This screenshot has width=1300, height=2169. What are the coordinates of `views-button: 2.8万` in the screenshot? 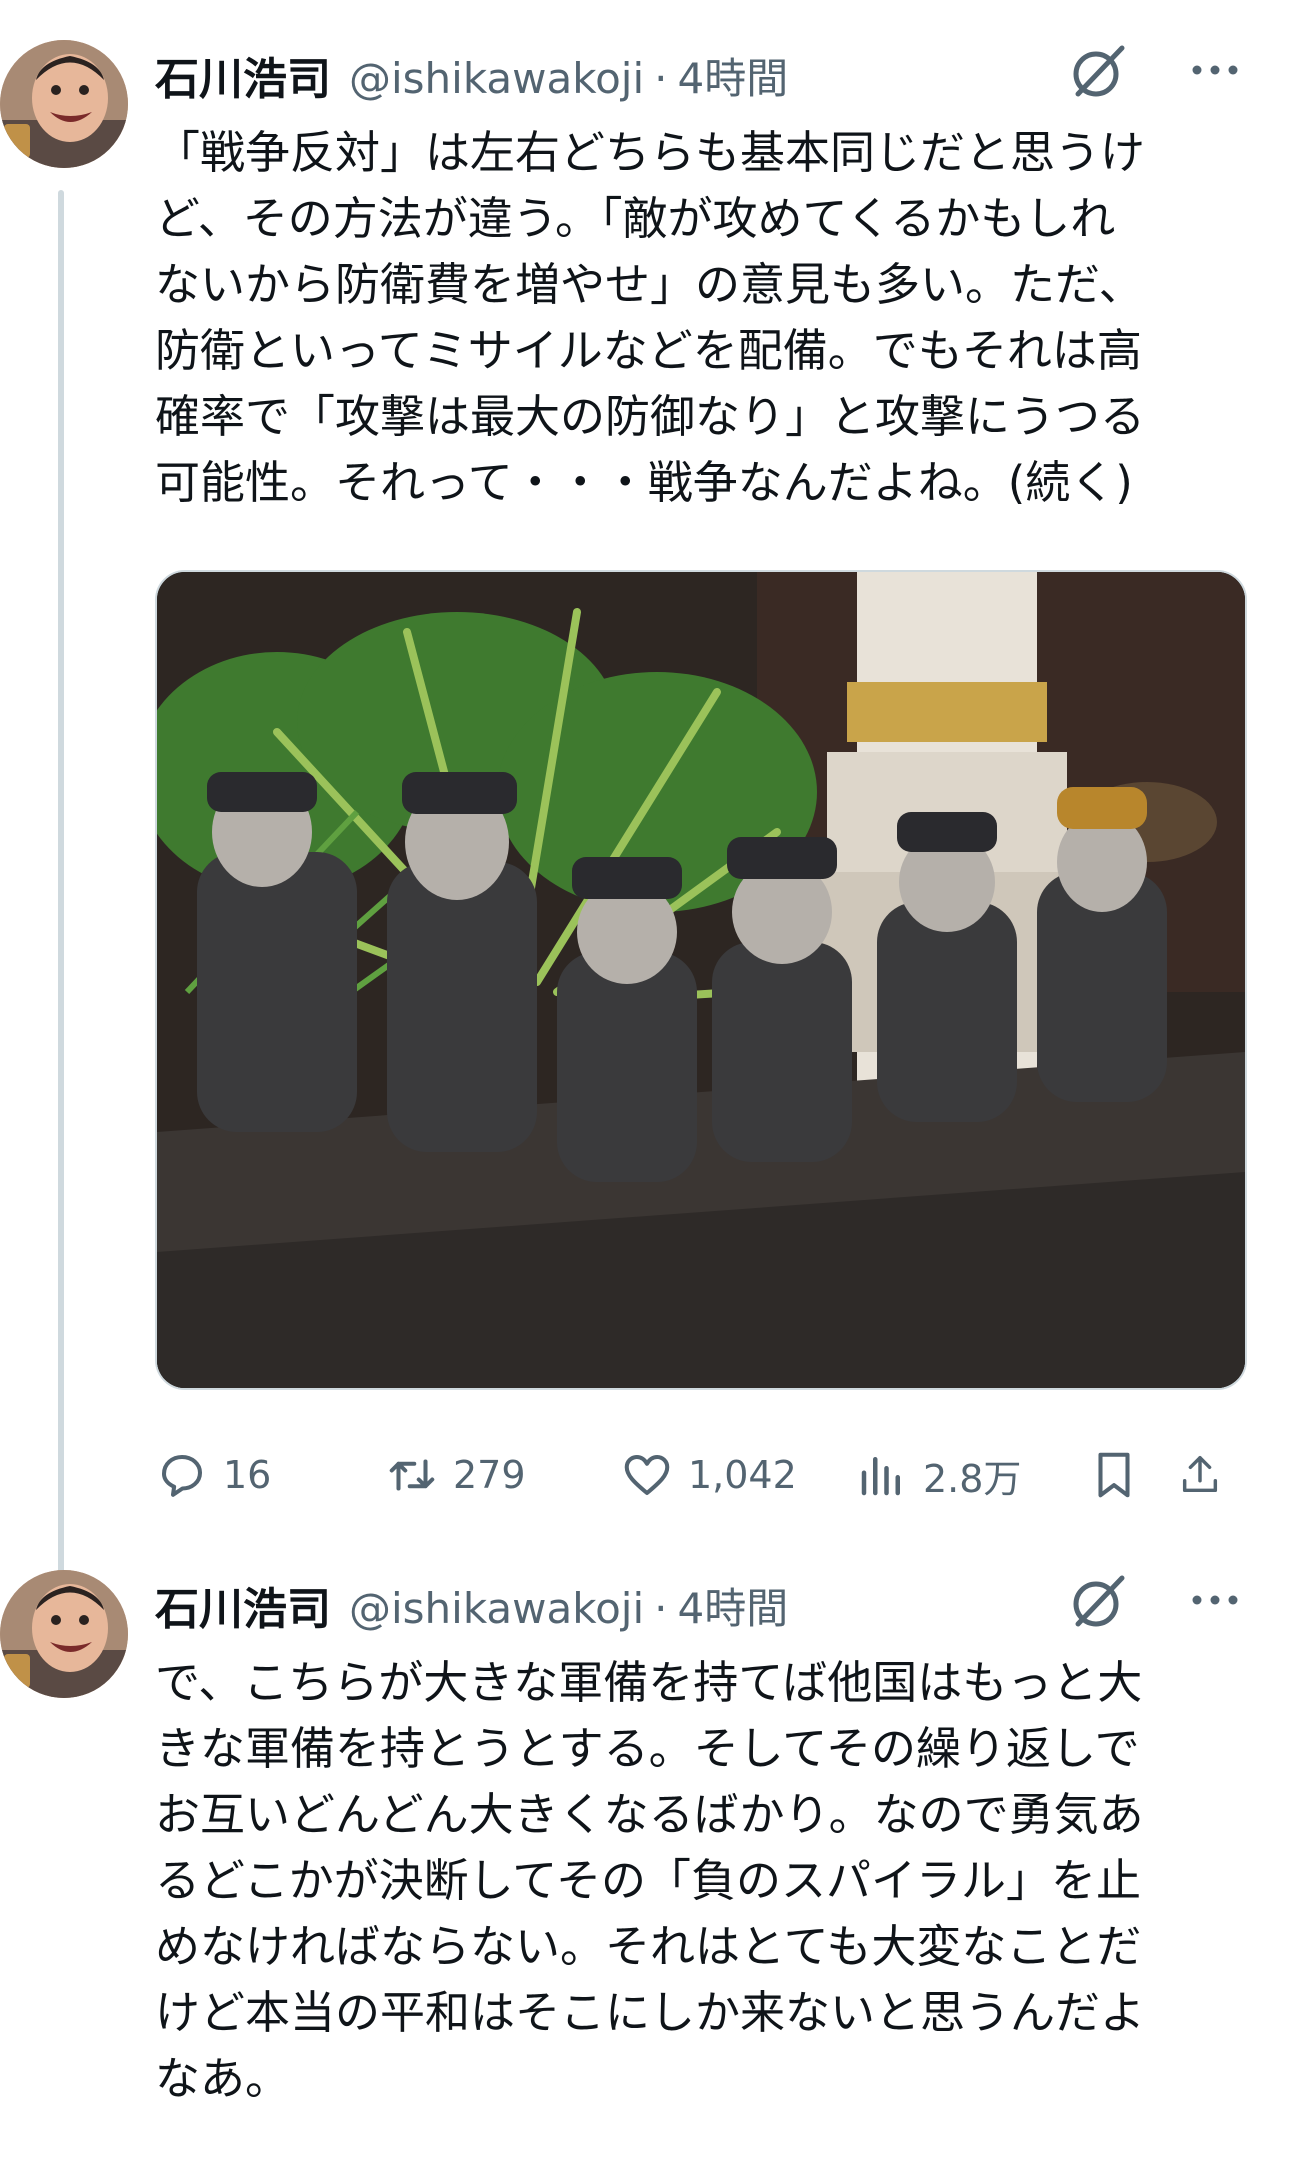 It's located at (971, 1475).